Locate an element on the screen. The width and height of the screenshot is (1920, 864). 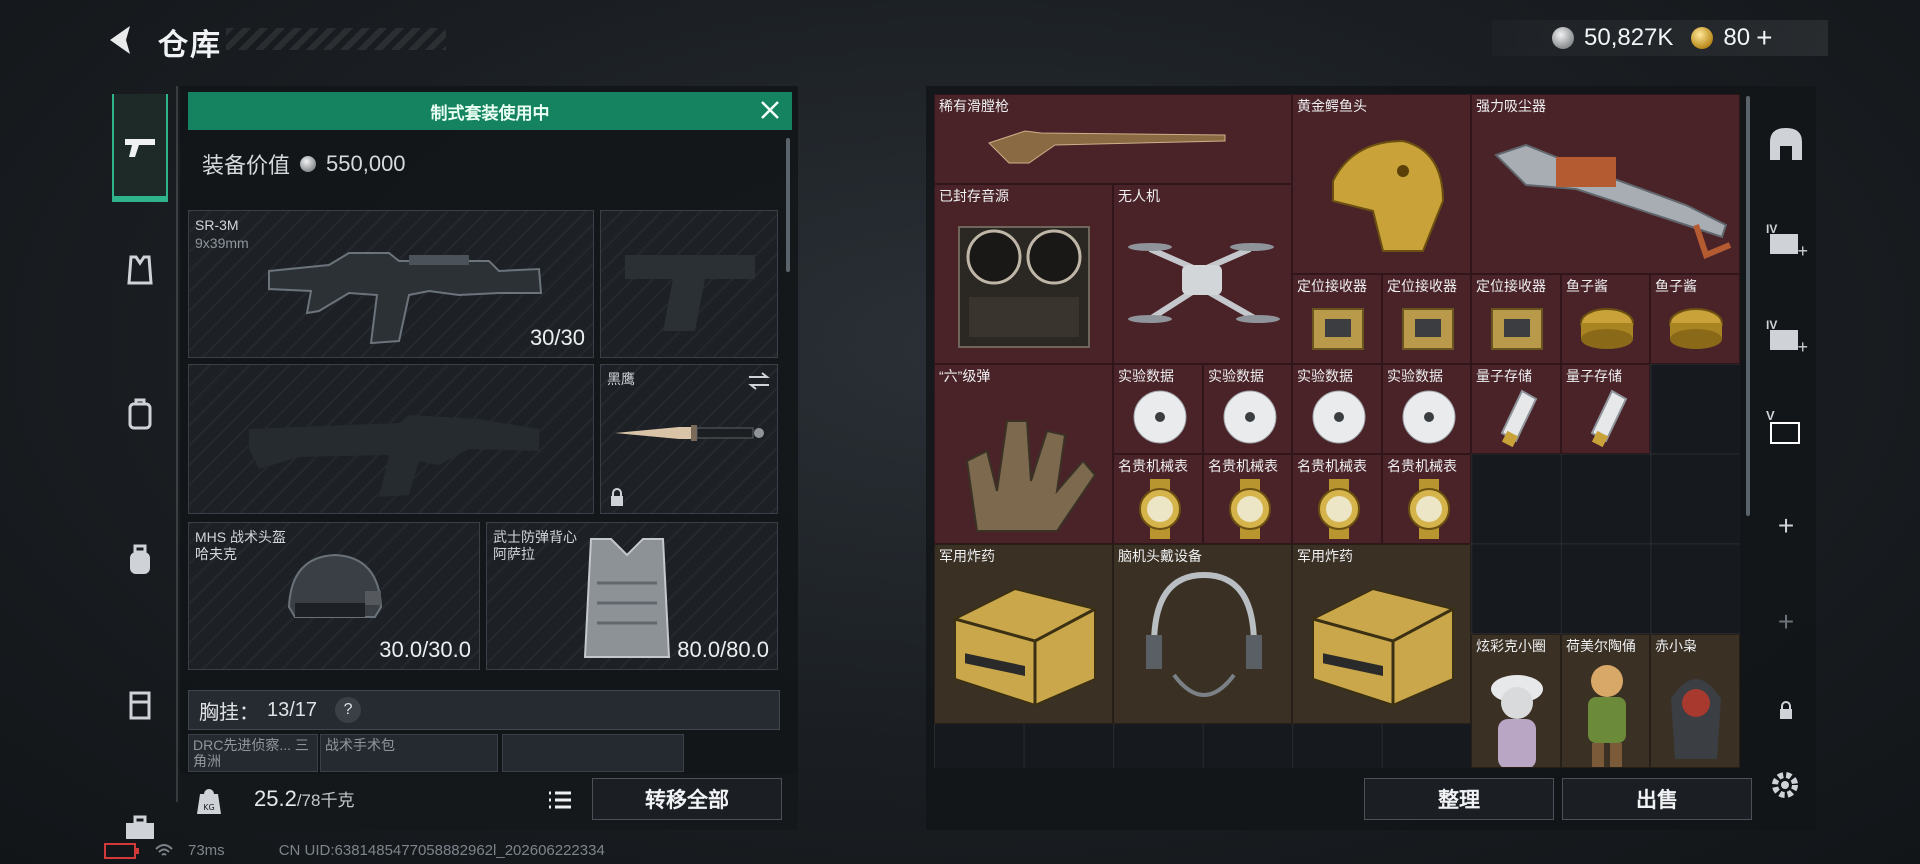
storage-item: 稀有滑膛枪 is located at coordinates (1113, 139).